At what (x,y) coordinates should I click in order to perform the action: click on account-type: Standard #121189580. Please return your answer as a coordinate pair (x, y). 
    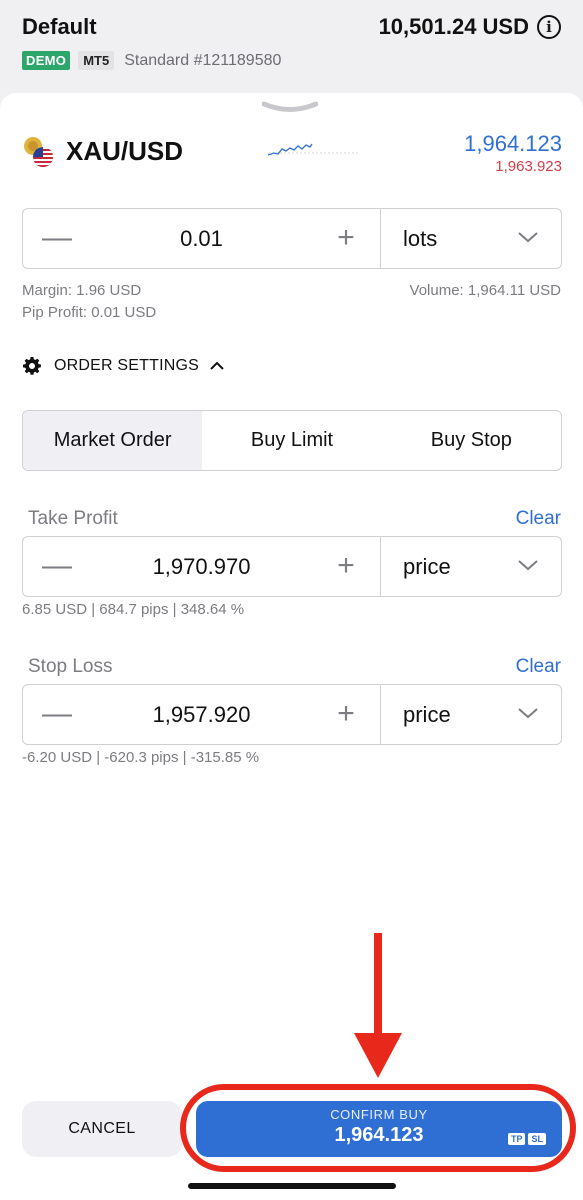
    Looking at the image, I should click on (203, 60).